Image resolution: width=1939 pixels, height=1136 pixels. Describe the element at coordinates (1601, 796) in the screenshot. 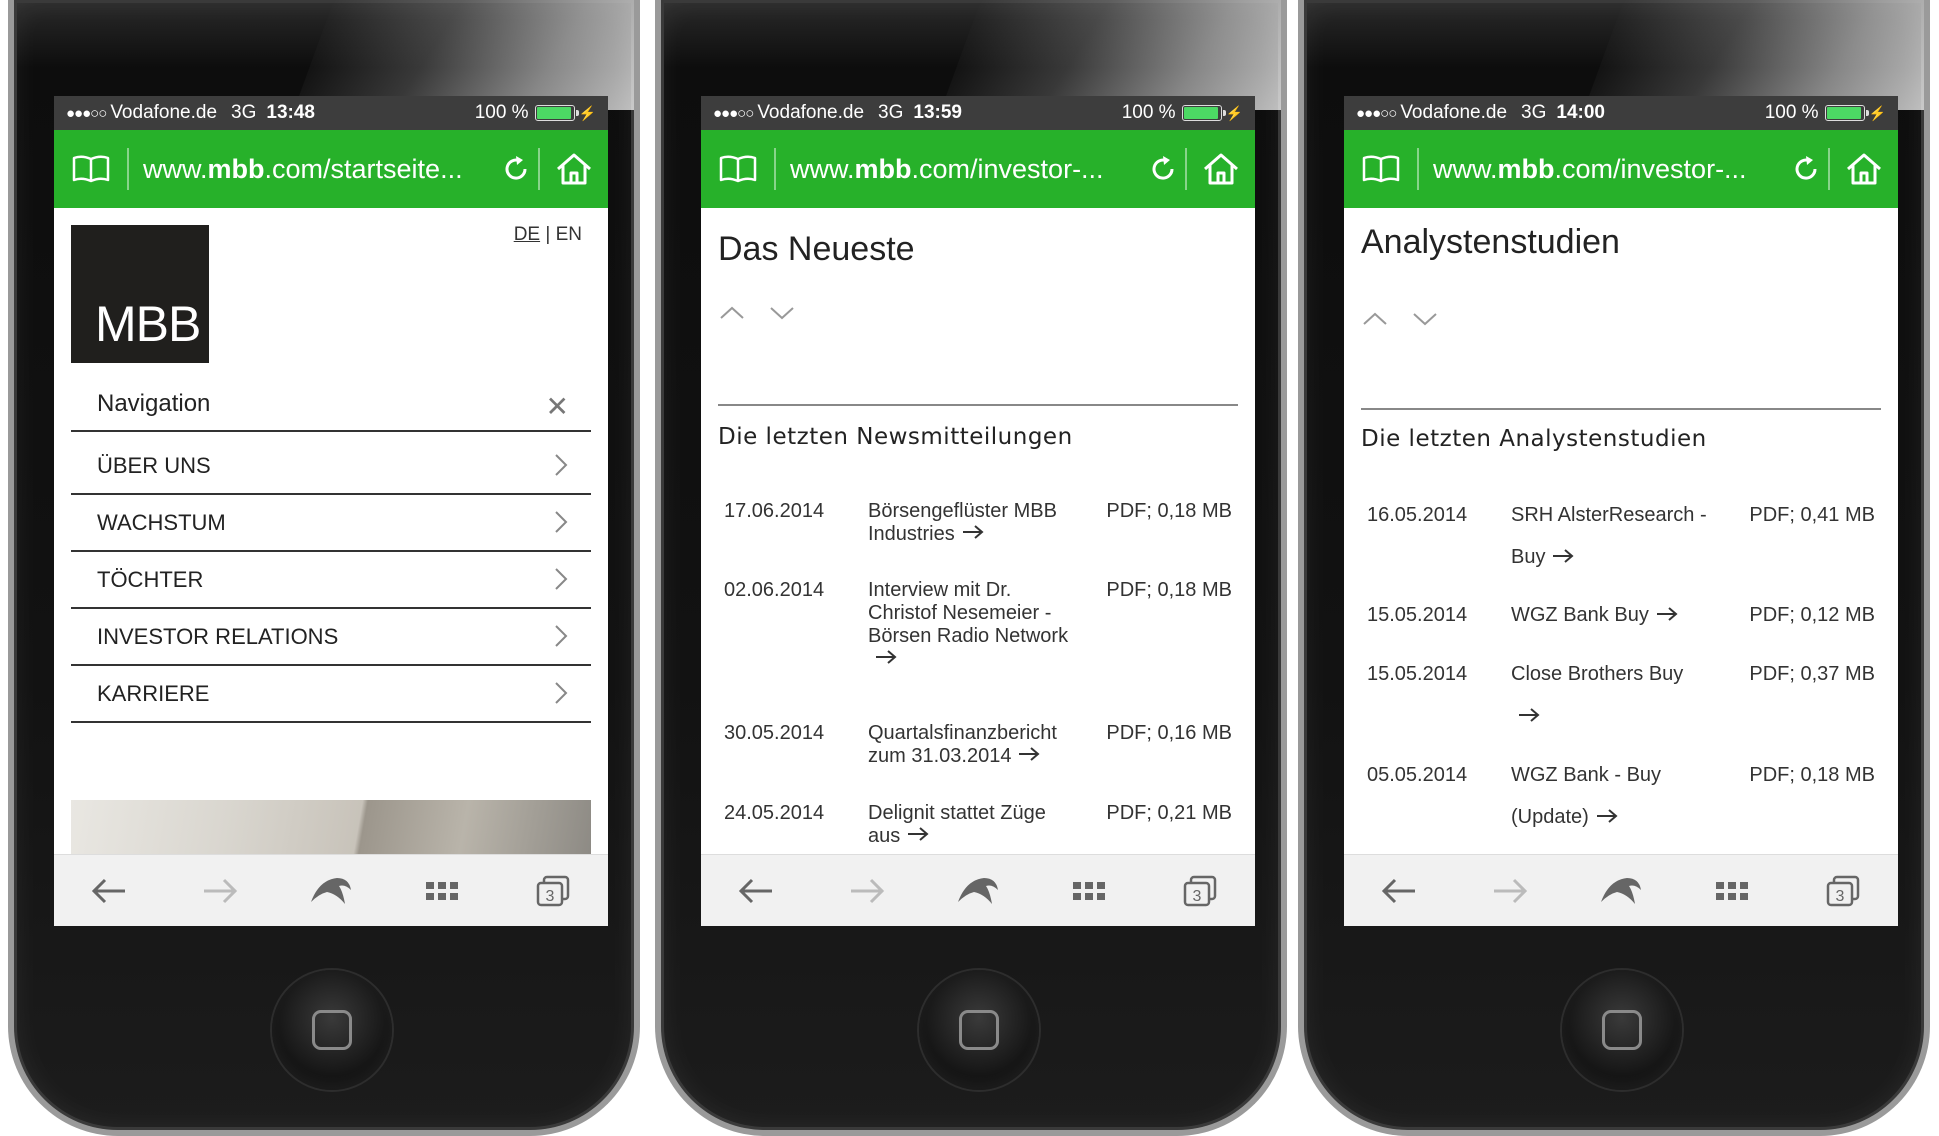

I see `item-title-link: WGZ Bank - Buy (Update)` at that location.